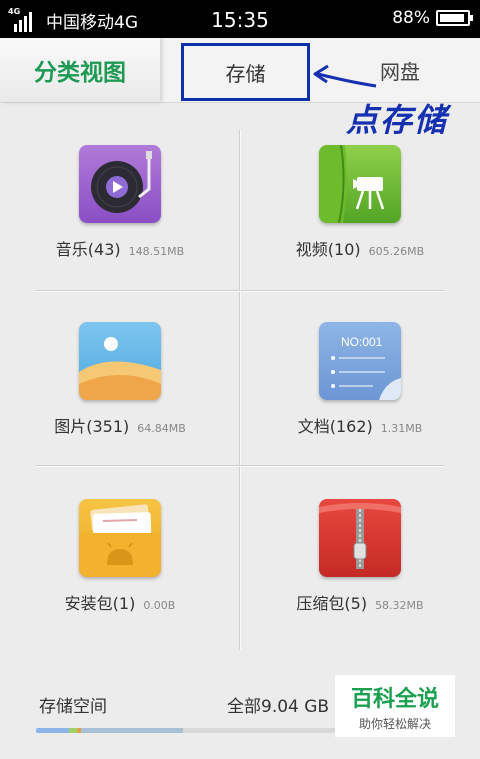 The height and width of the screenshot is (759, 480). I want to click on category-size: 605.26MB, so click(396, 251).